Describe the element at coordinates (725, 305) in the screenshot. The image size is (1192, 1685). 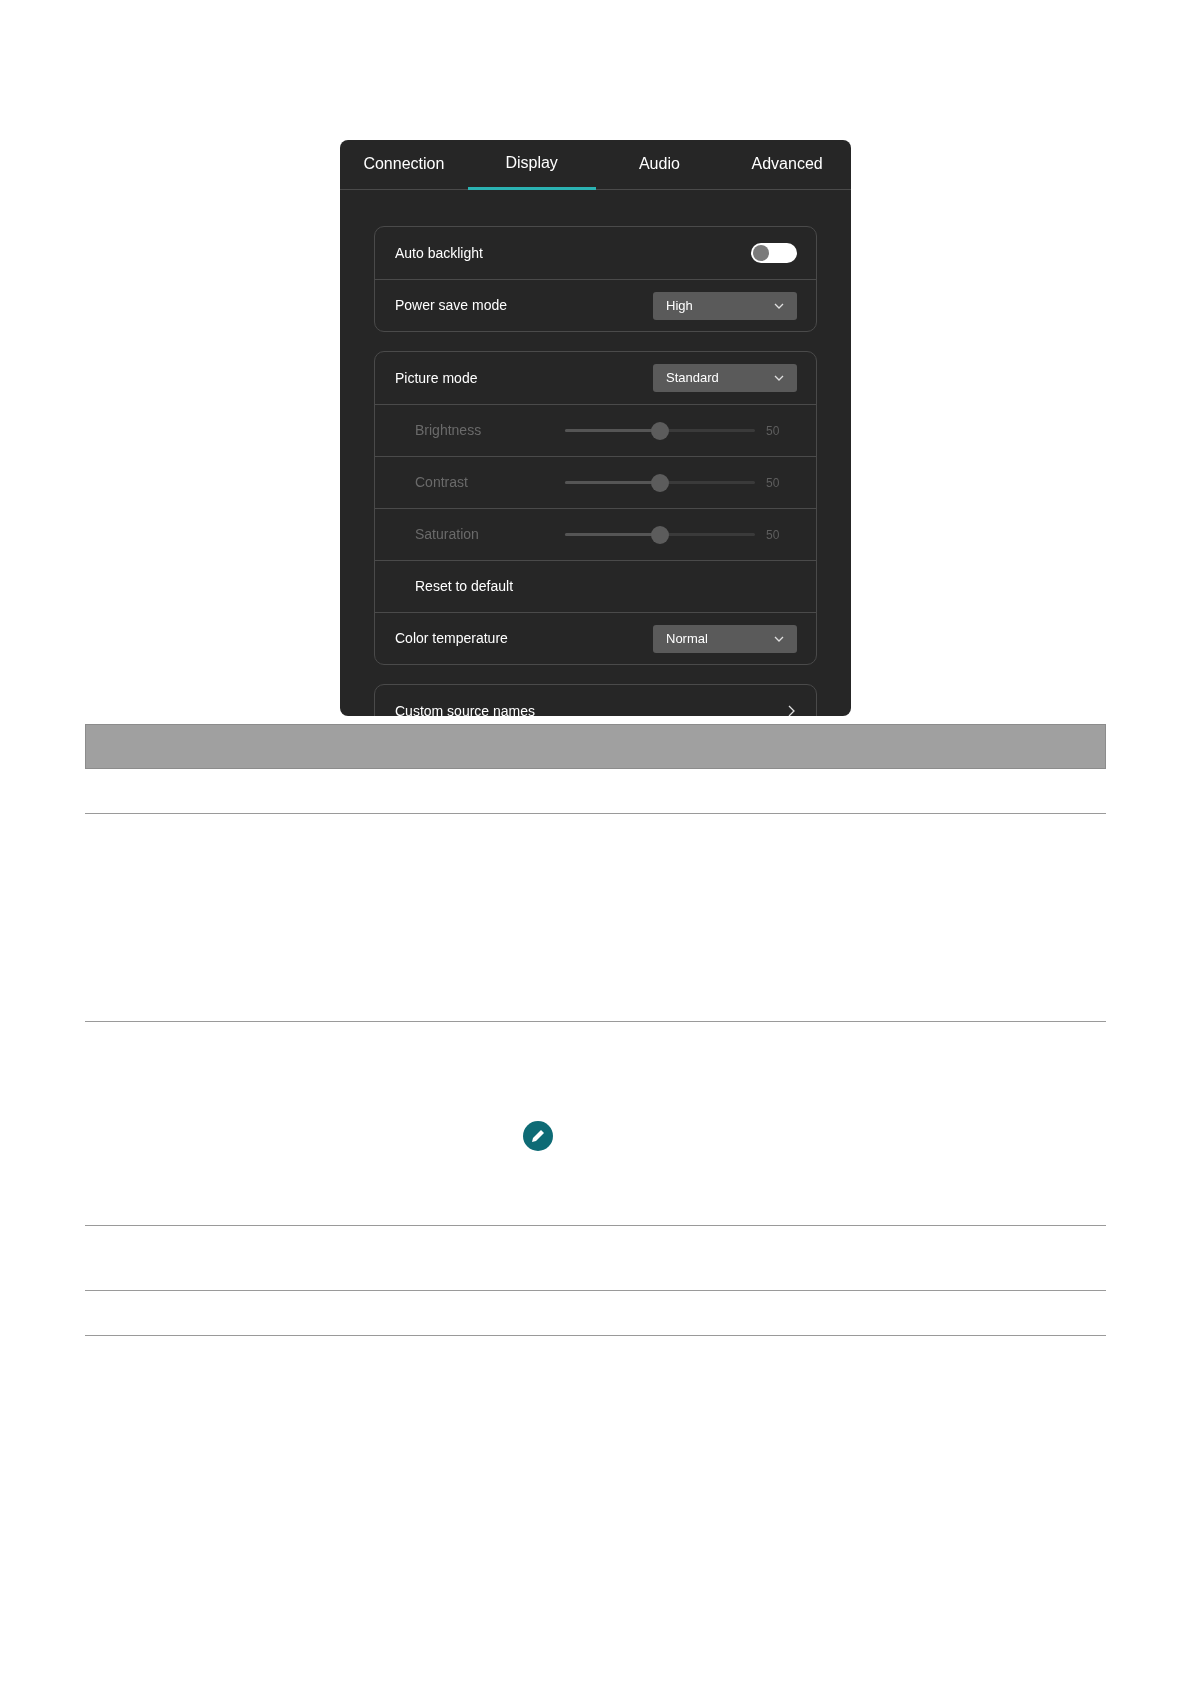
I see `dropdown: High` at that location.